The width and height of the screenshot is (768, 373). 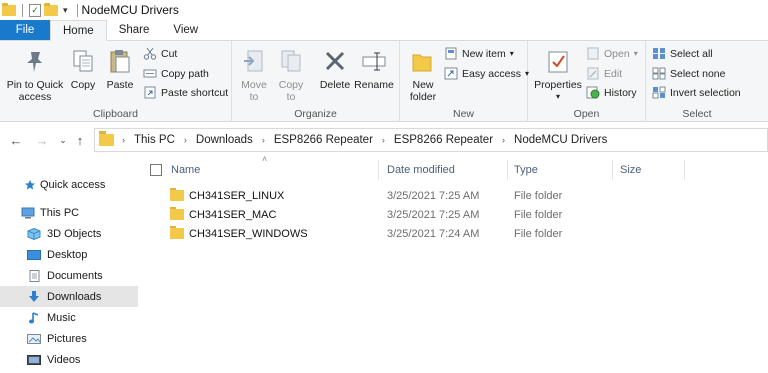 I want to click on new-folder-button: New folder, so click(x=423, y=75).